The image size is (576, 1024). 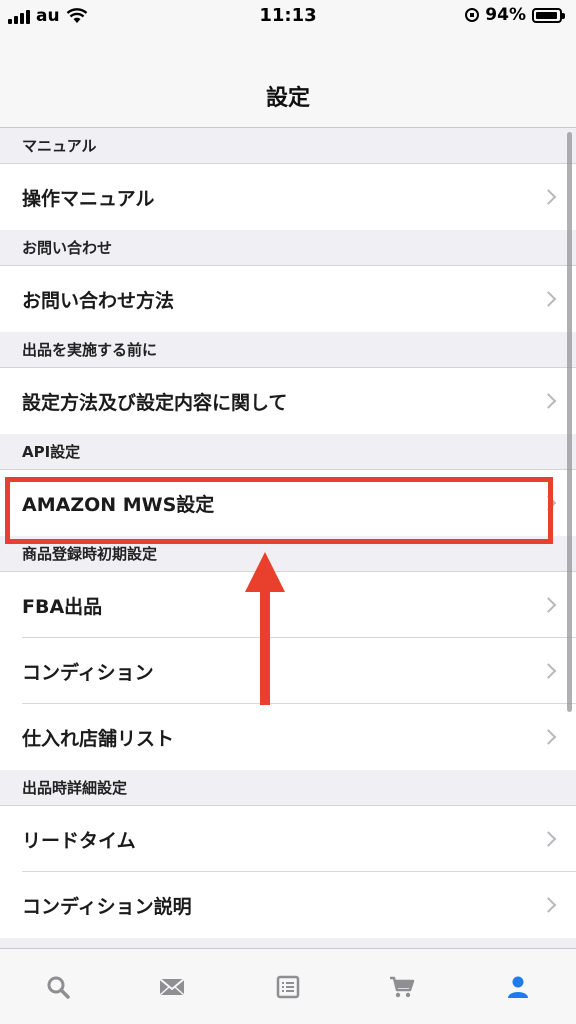 What do you see at coordinates (287, 98) in the screenshot?
I see `page-title: 設定` at bounding box center [287, 98].